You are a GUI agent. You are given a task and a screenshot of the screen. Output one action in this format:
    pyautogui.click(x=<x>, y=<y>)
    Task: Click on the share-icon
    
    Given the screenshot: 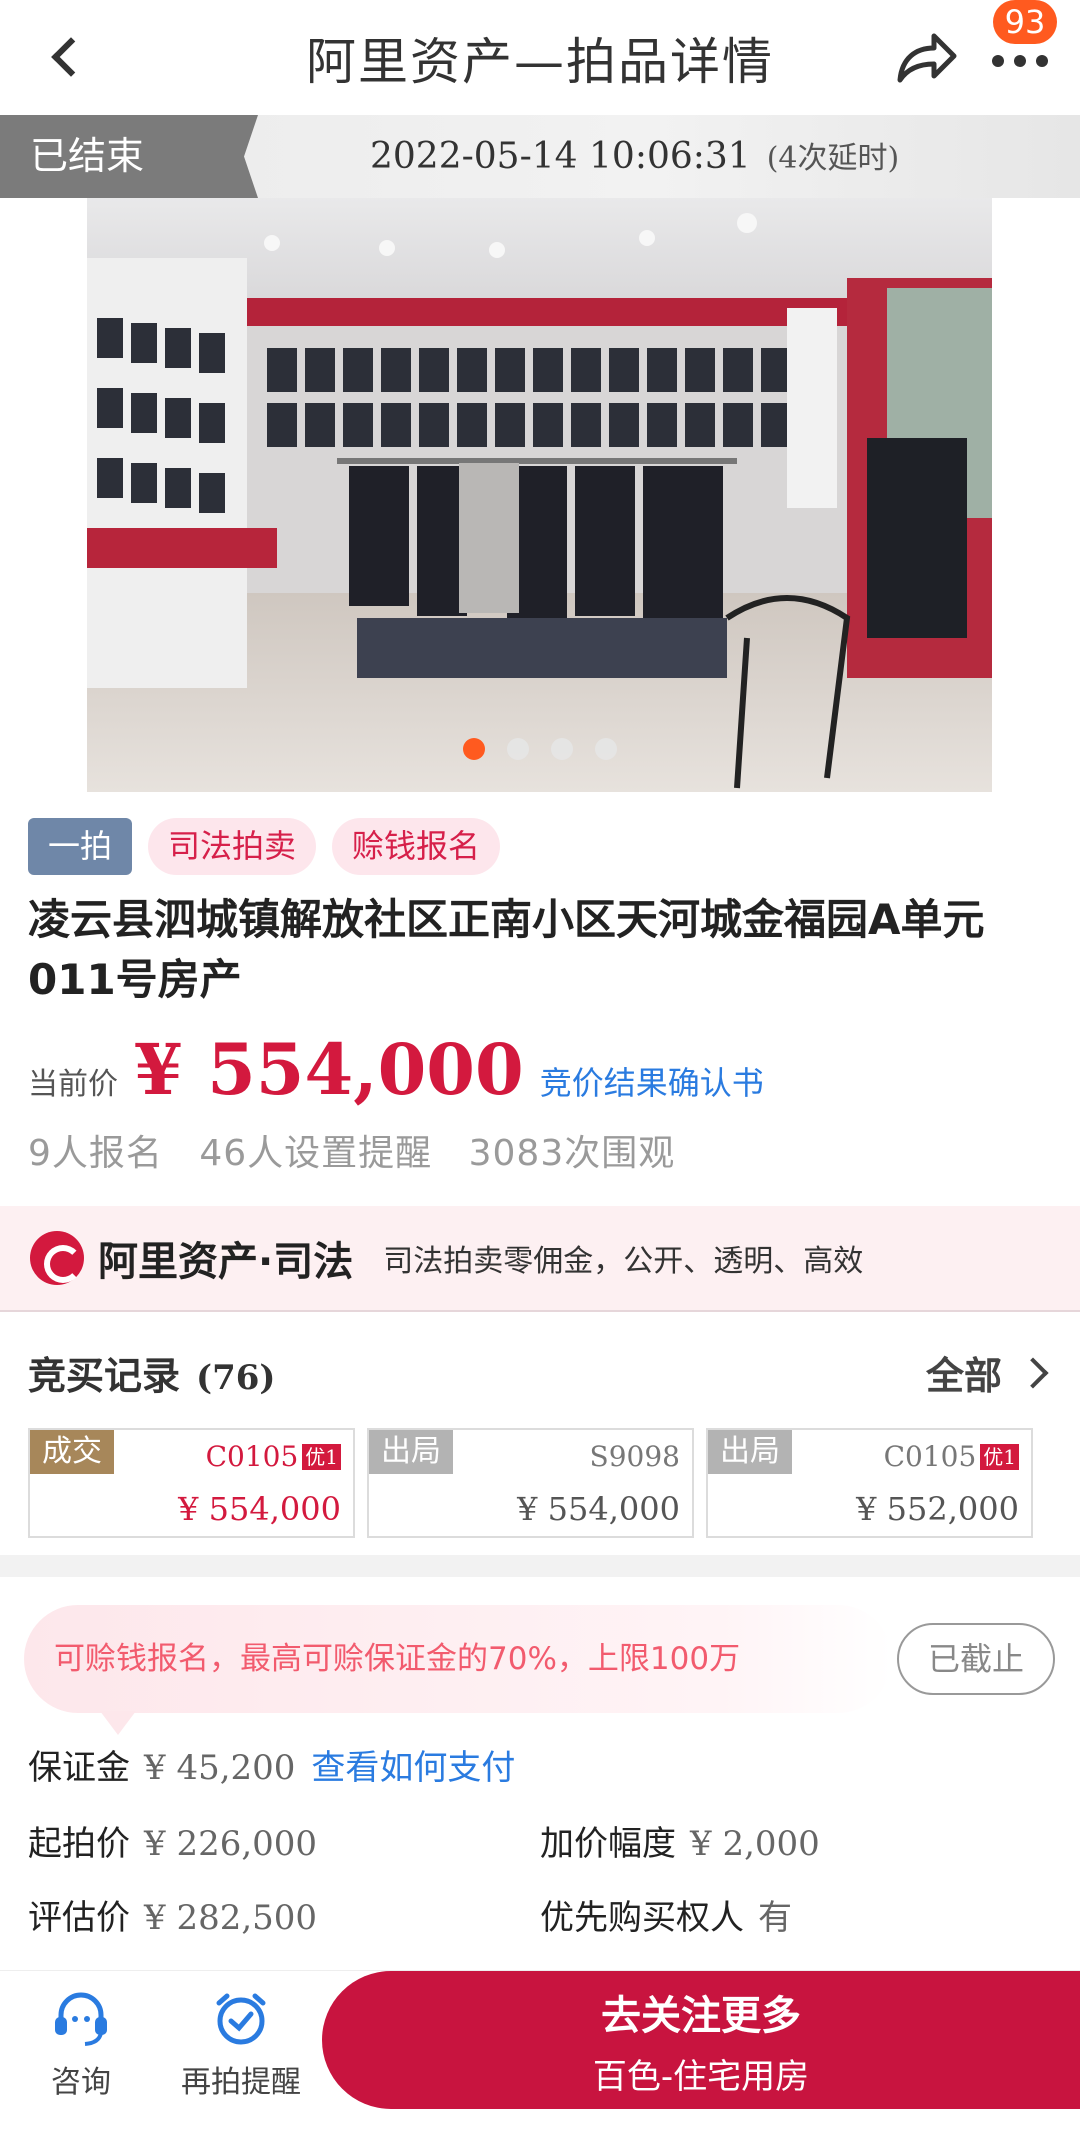 What is the action you would take?
    pyautogui.click(x=927, y=58)
    